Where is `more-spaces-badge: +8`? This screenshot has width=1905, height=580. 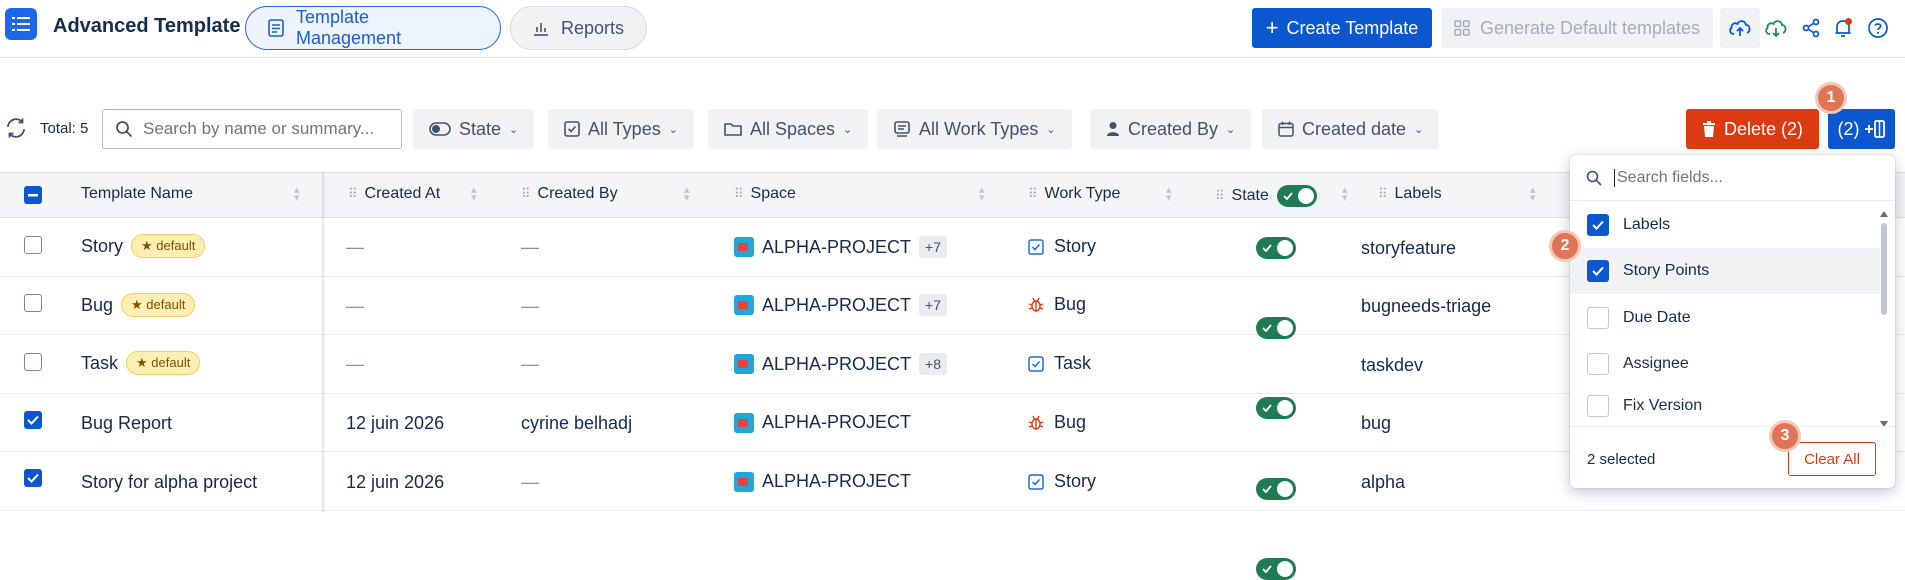 more-spaces-badge: +8 is located at coordinates (933, 364).